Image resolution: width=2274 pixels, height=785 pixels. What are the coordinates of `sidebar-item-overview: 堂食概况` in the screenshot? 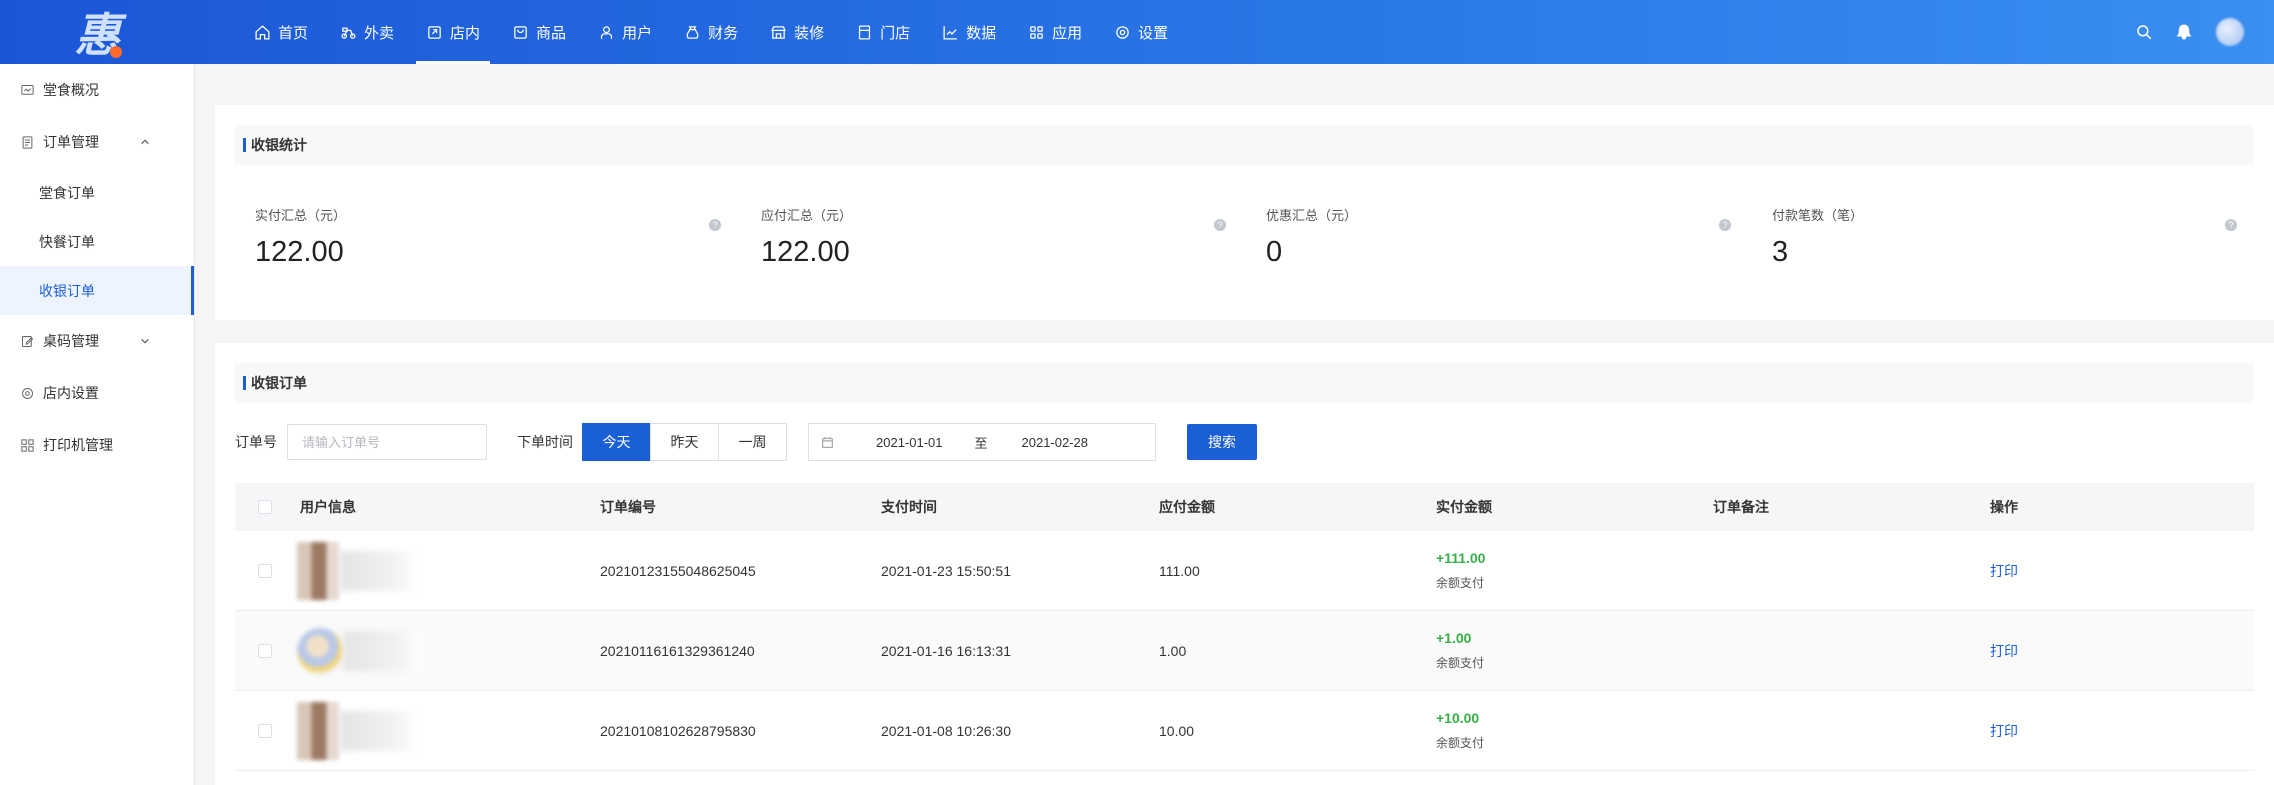 It's located at (97, 90).